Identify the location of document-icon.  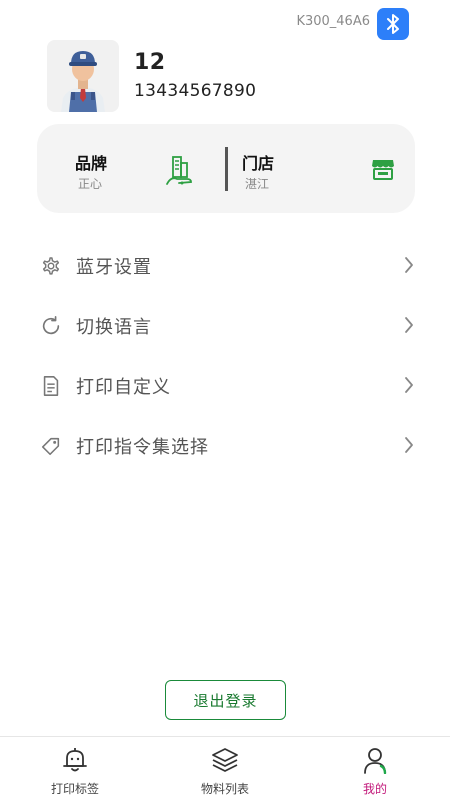
(51, 386).